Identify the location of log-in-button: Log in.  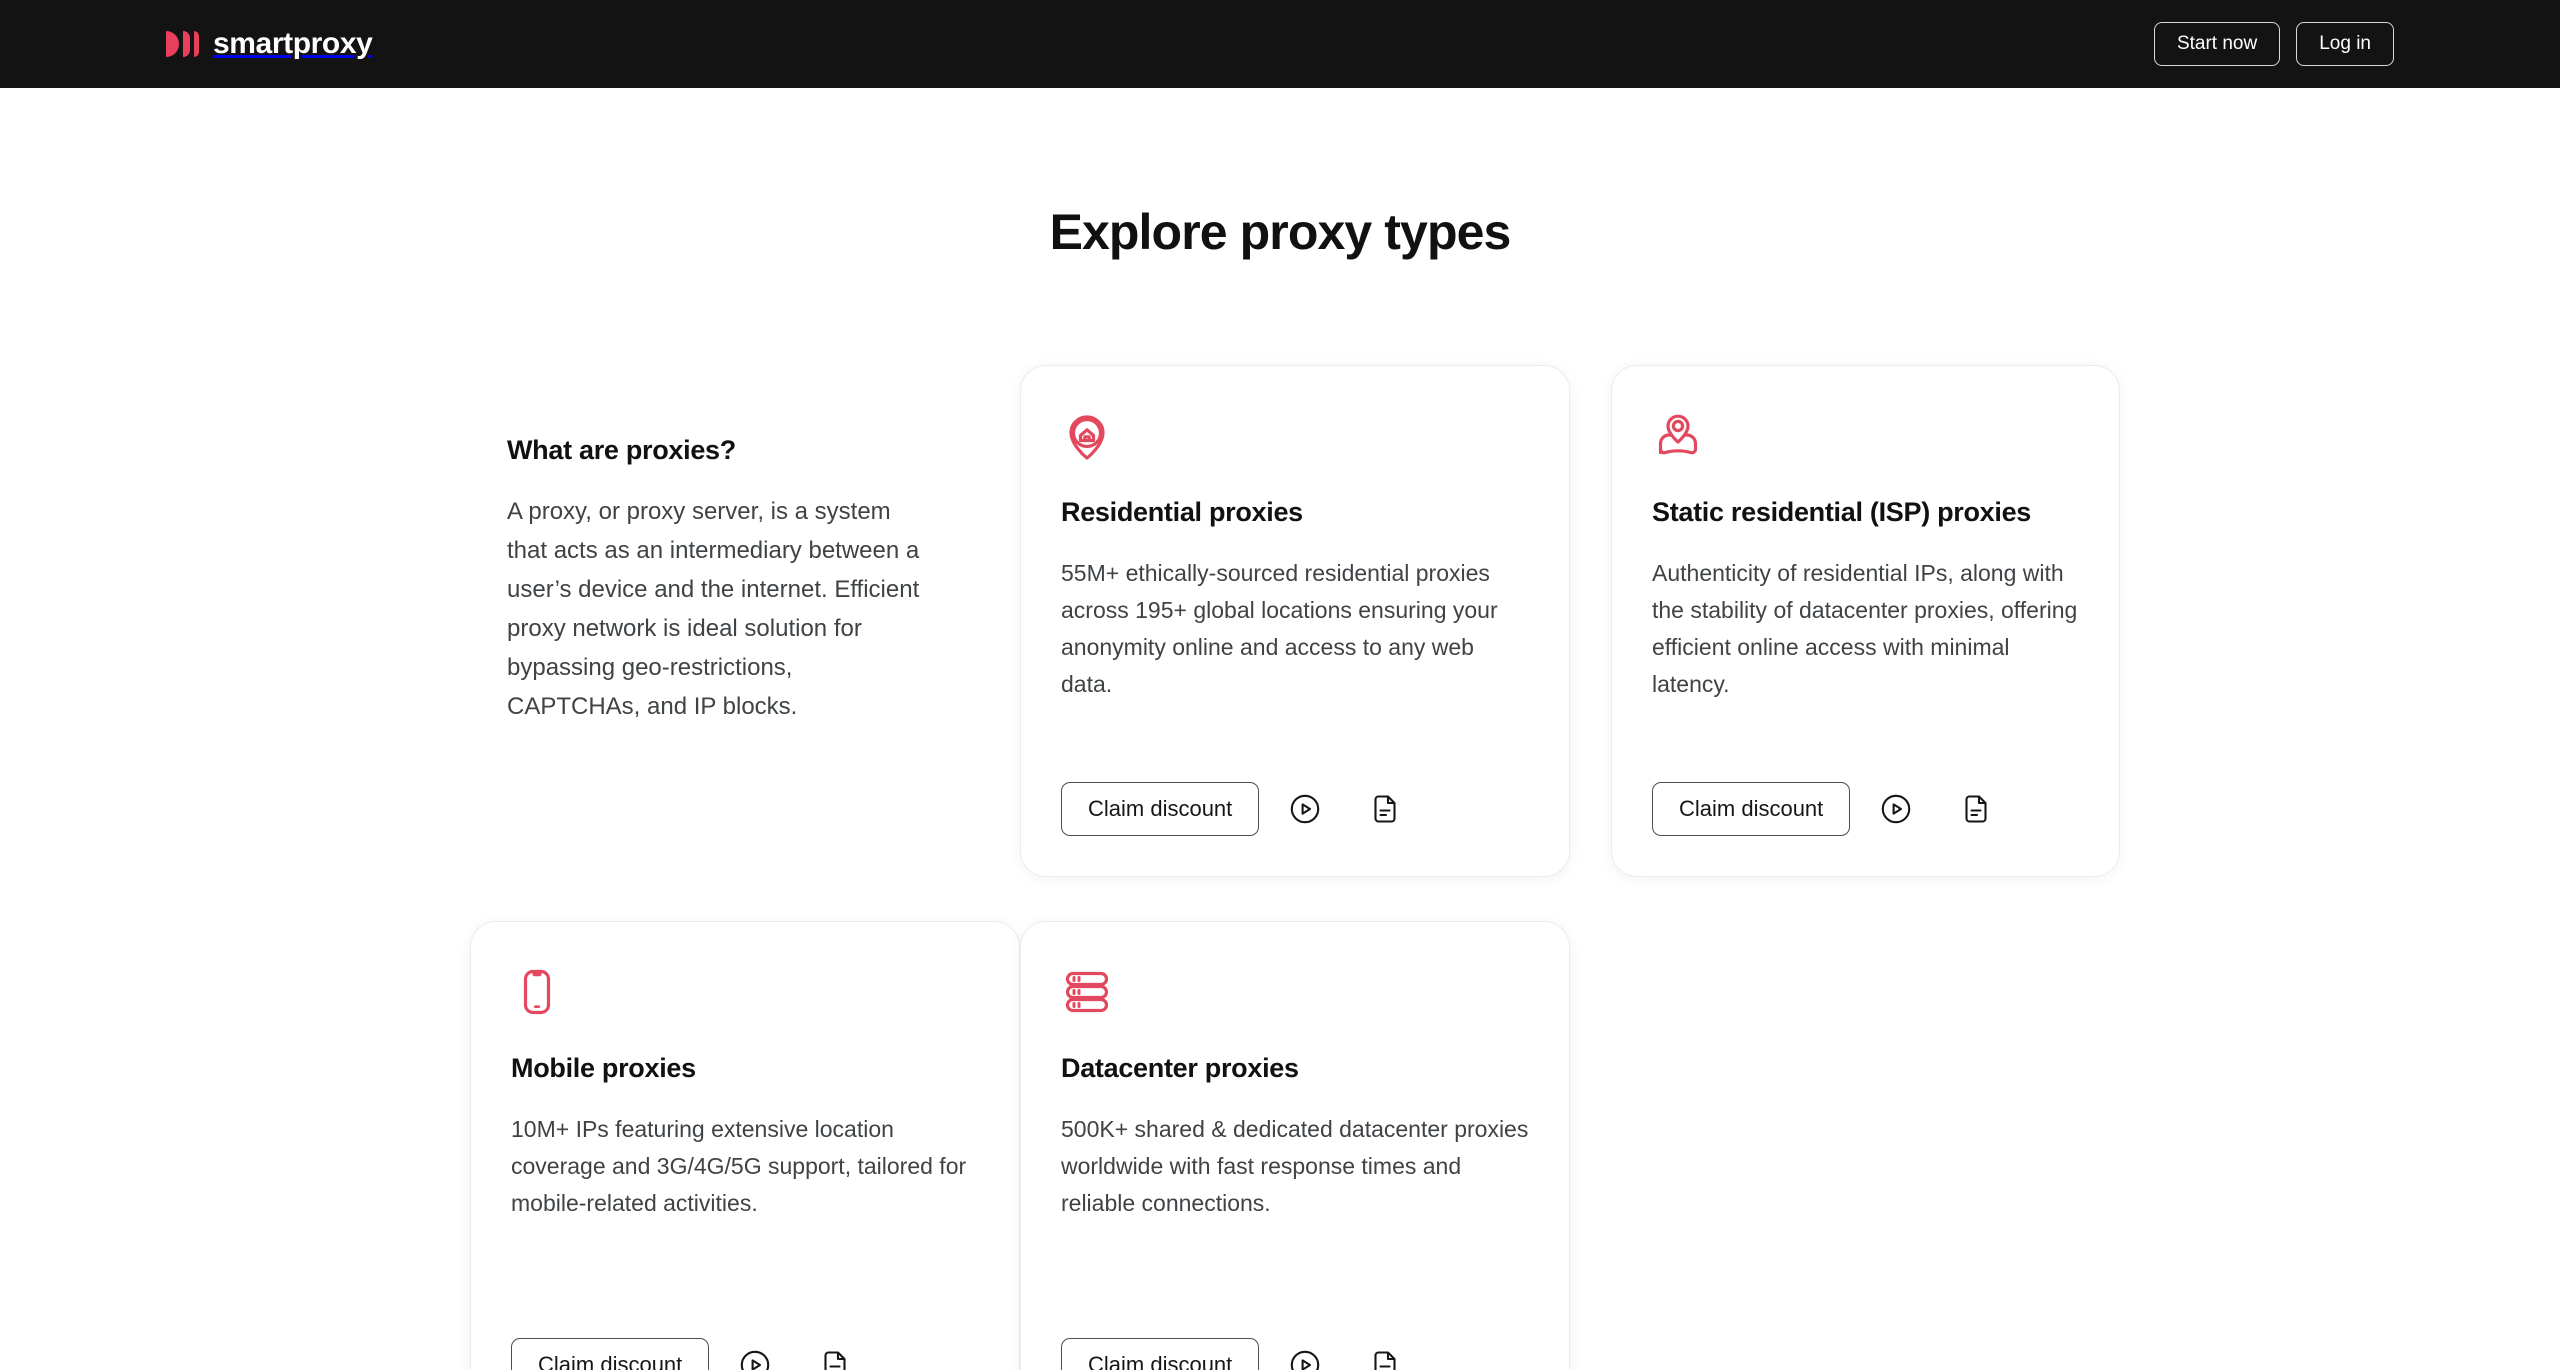
(2345, 44).